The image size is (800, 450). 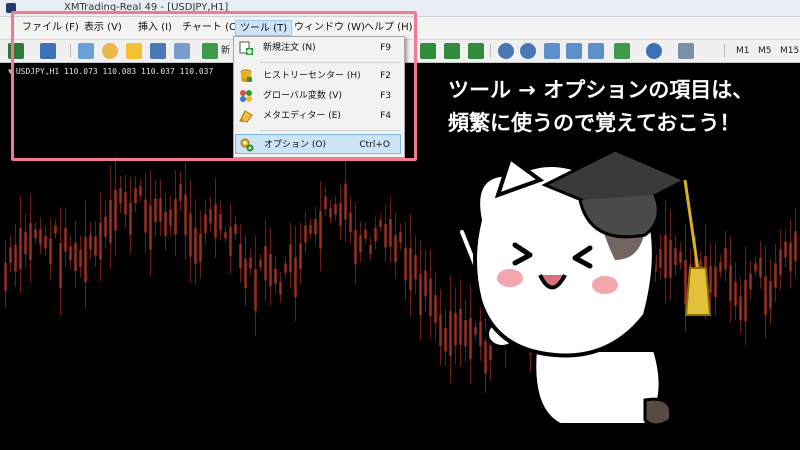 I want to click on menu-item-global-variables: グローバル変数 (V) F3, so click(x=318, y=96).